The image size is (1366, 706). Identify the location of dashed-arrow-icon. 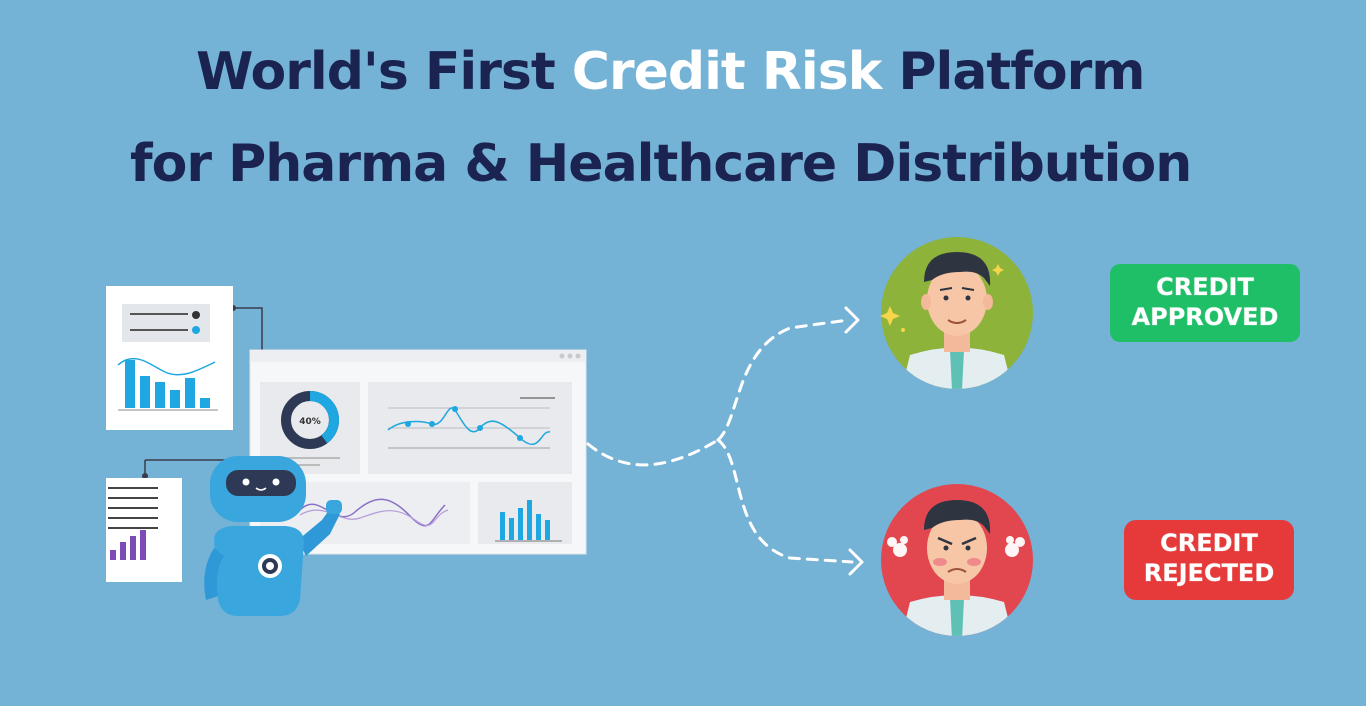
(720, 441).